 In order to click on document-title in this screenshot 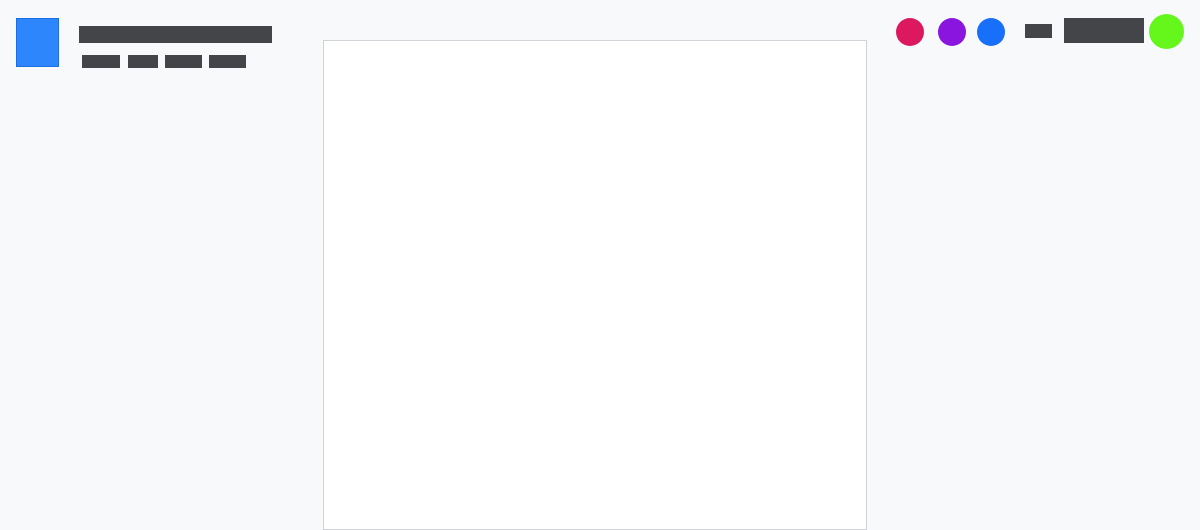, I will do `click(175, 34)`.